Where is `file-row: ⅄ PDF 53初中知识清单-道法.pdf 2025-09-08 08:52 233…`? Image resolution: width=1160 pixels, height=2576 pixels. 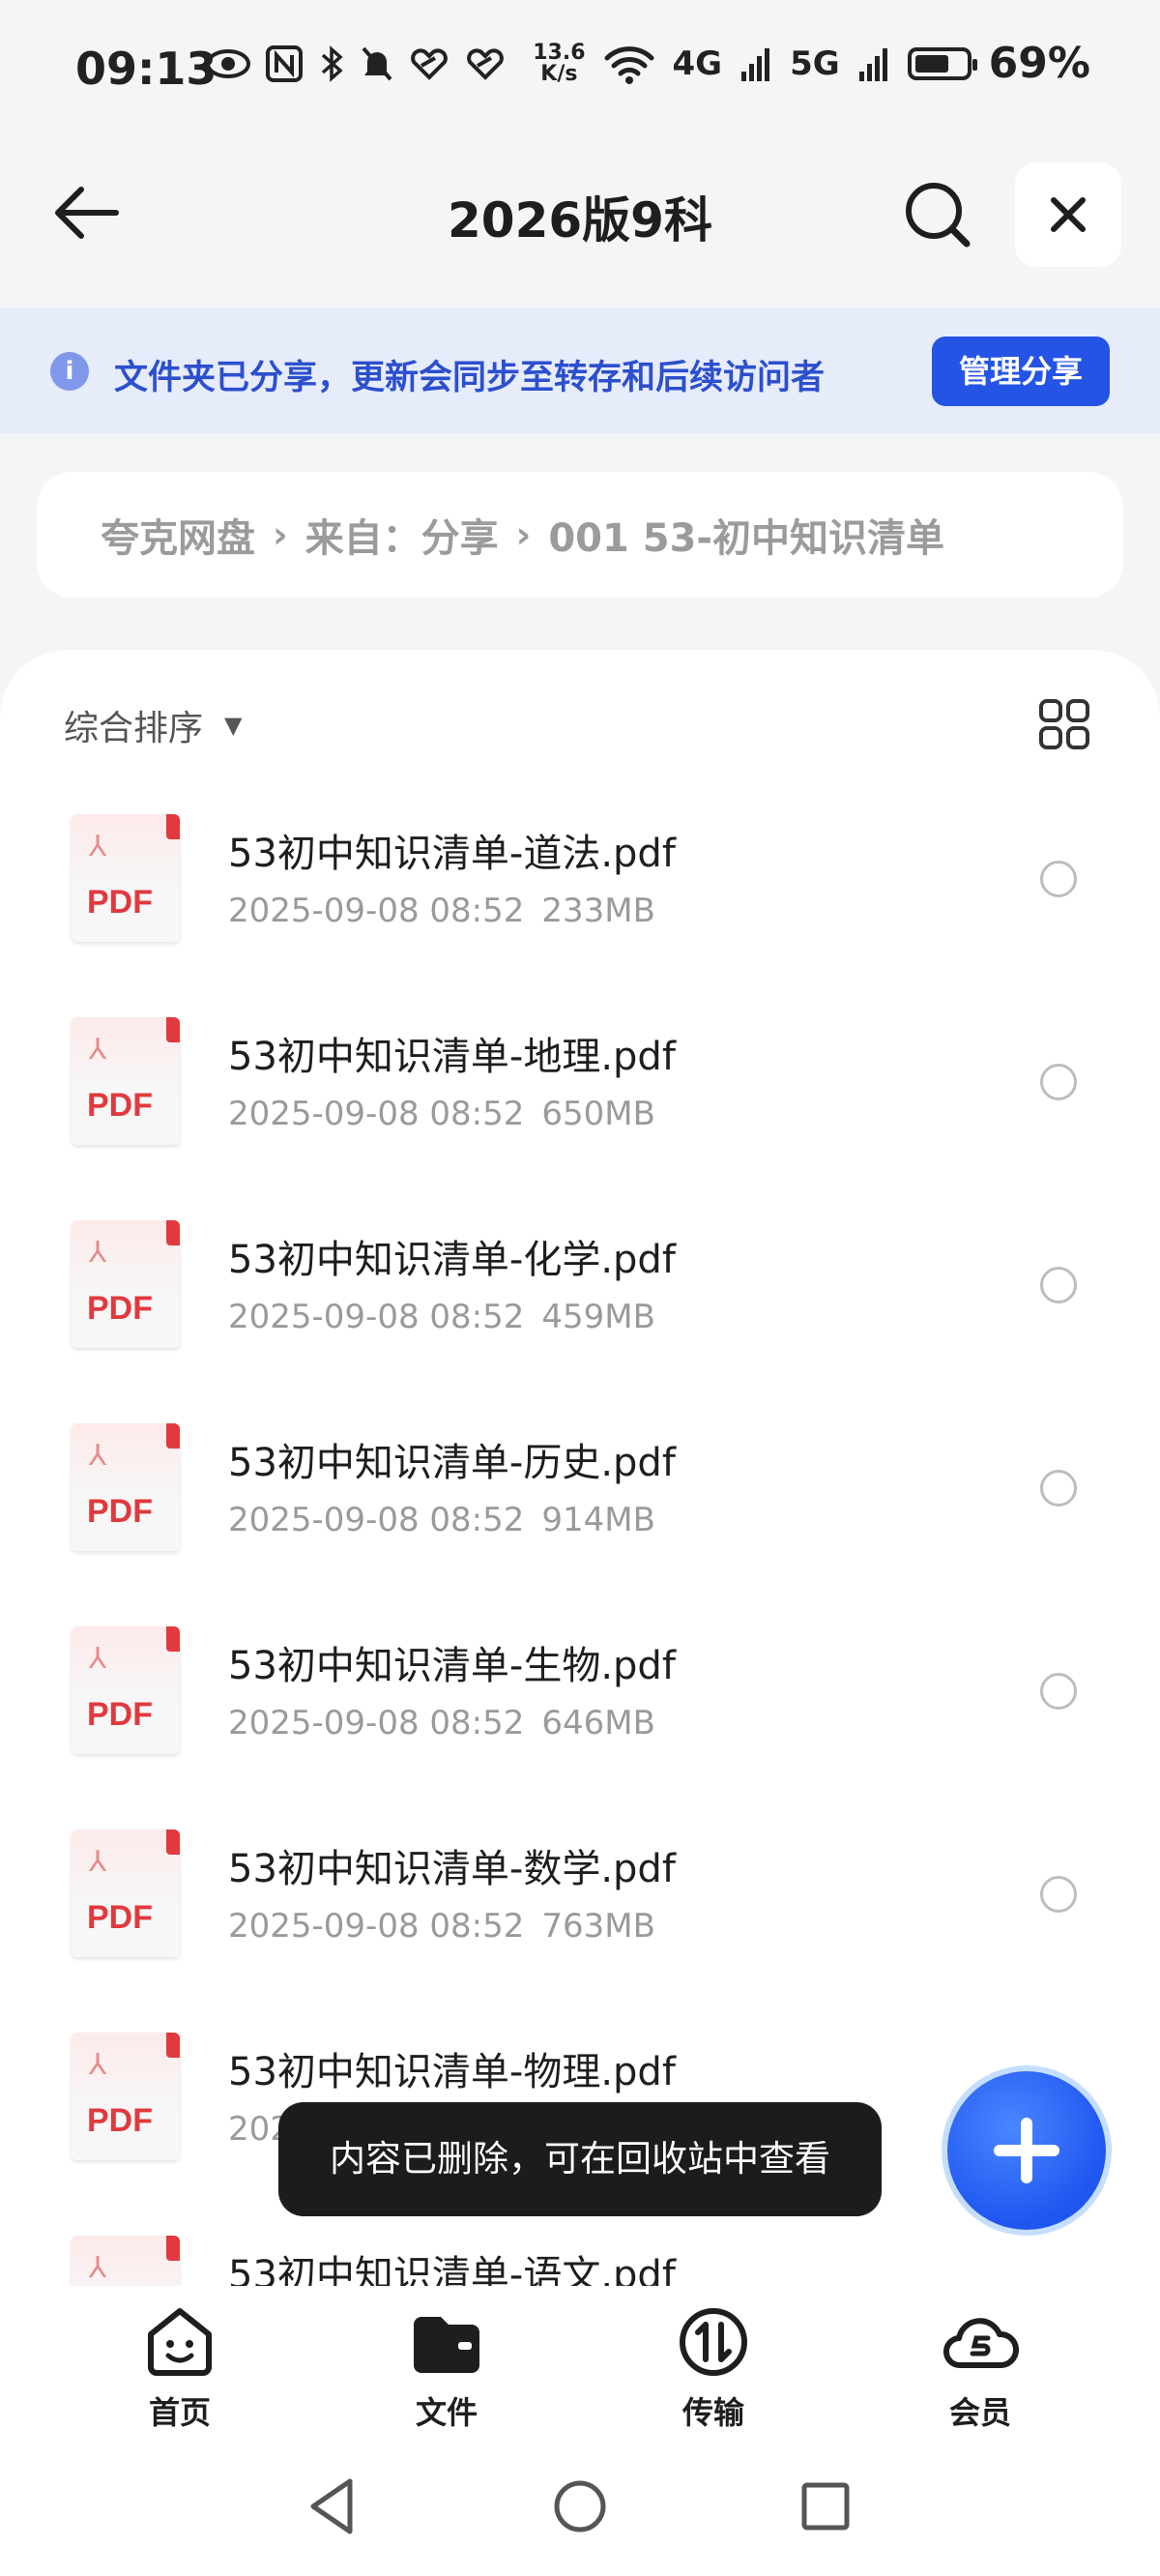
file-row: ⅄ PDF 53初中知识清单-道法.pdf 2025-09-08 08:52 233… is located at coordinates (580, 915).